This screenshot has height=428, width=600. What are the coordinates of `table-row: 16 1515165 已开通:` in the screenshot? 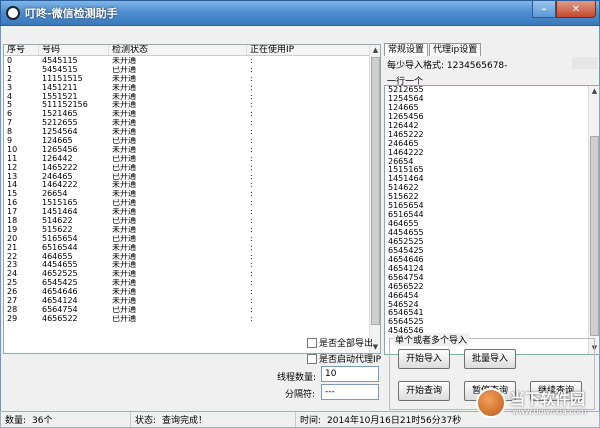 It's located at (187, 203).